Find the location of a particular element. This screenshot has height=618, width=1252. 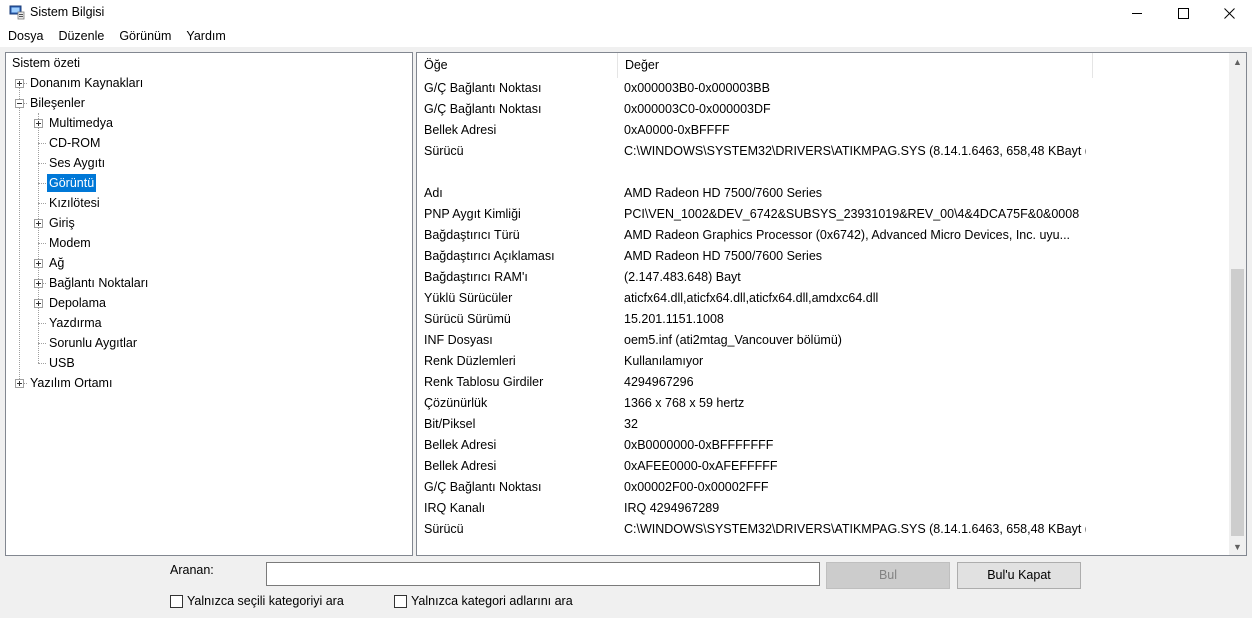

tree-item-cdrom: CD-ROM is located at coordinates (74, 143).